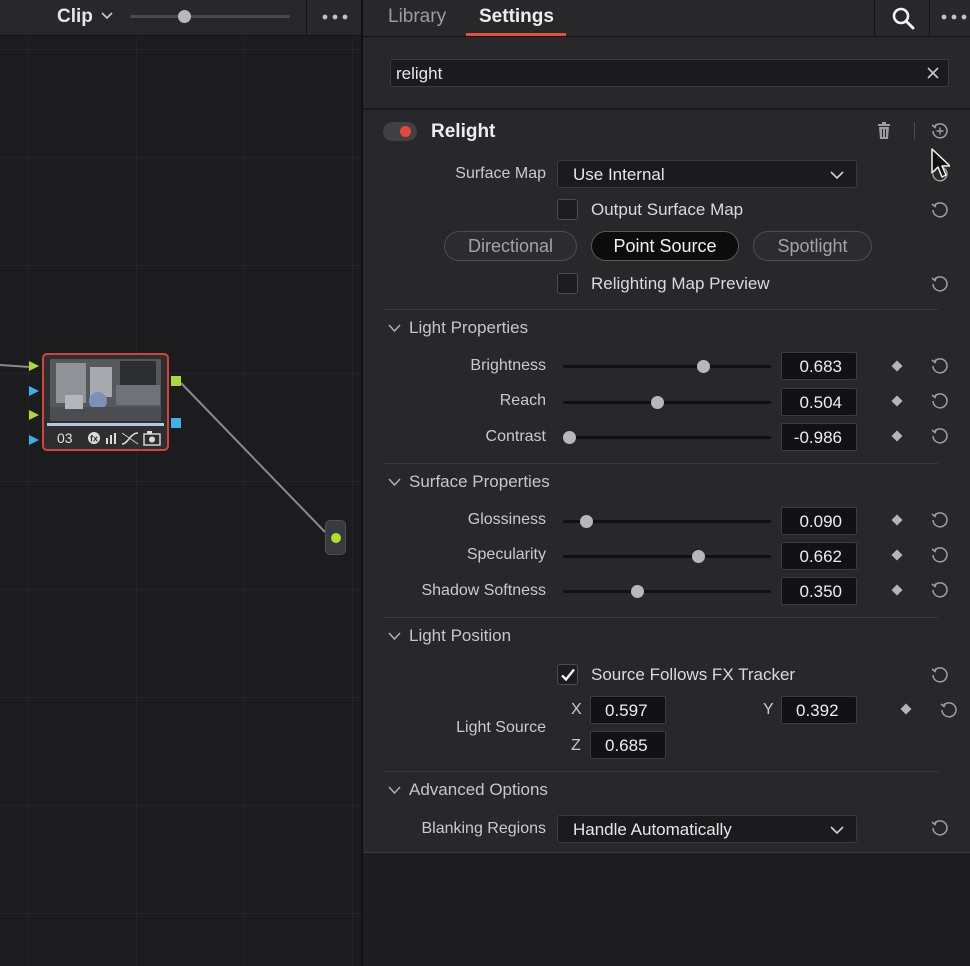  Describe the element at coordinates (570, 437) in the screenshot. I see `contrast-slider-handle` at that location.